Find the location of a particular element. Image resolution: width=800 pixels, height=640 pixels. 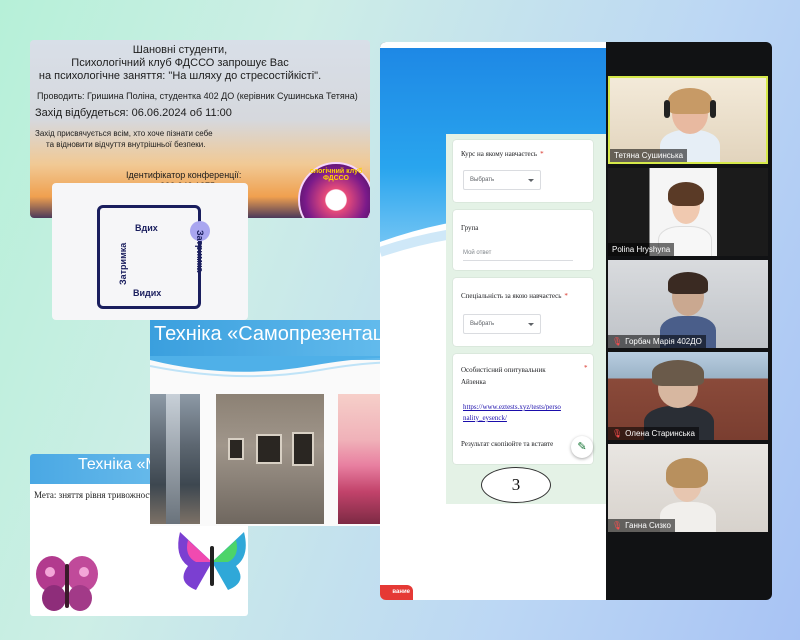

participant-tile: 🎙 Ганна Сизко is located at coordinates (688, 488).